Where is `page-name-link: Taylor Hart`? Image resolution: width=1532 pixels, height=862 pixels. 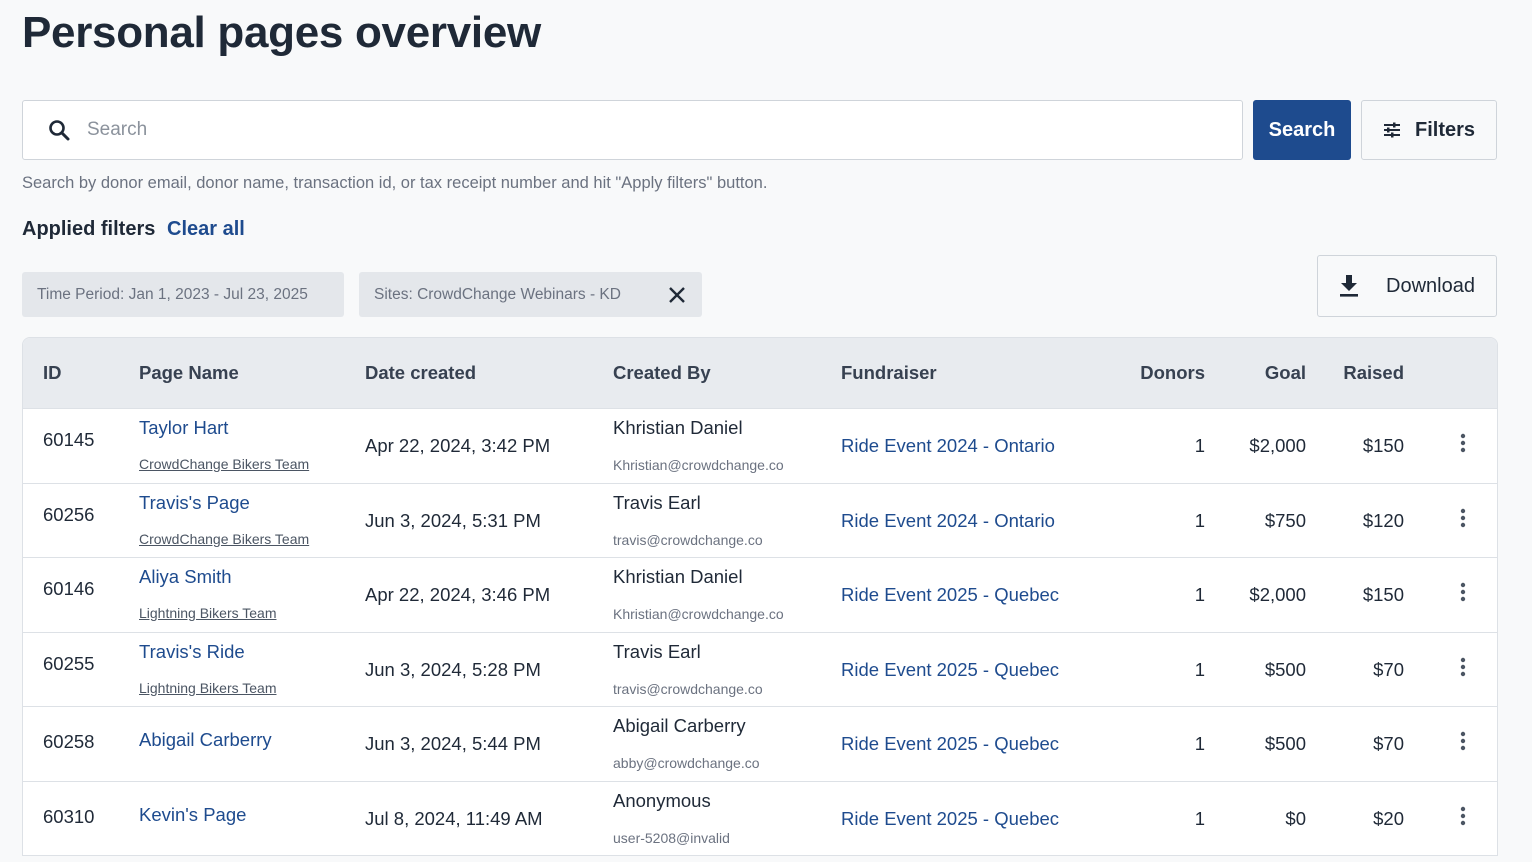
page-name-link: Taylor Hart is located at coordinates (183, 428).